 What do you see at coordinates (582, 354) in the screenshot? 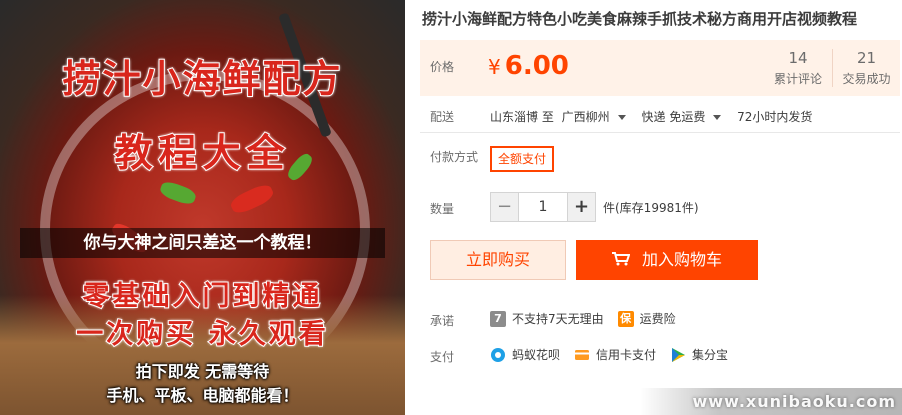
I see `credit-card-icon` at bounding box center [582, 354].